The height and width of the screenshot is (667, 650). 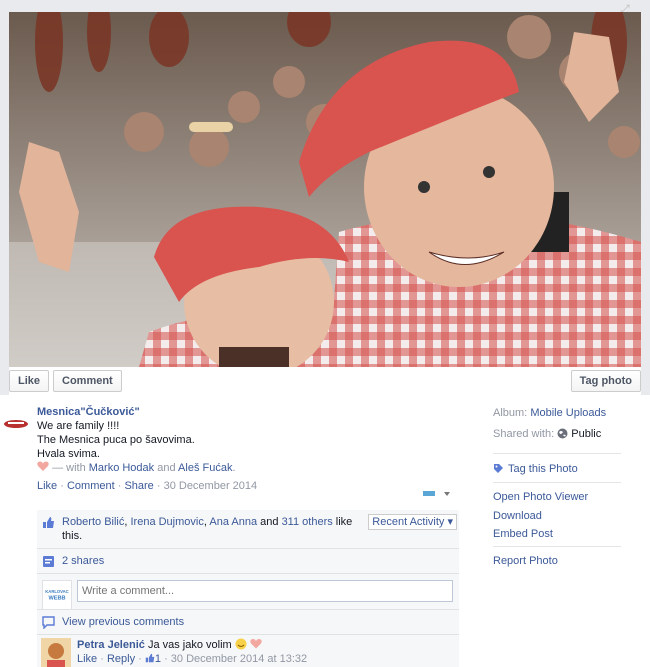 What do you see at coordinates (239, 659) in the screenshot?
I see `comment-timestamp: 30 December 2014 at 13:32` at bounding box center [239, 659].